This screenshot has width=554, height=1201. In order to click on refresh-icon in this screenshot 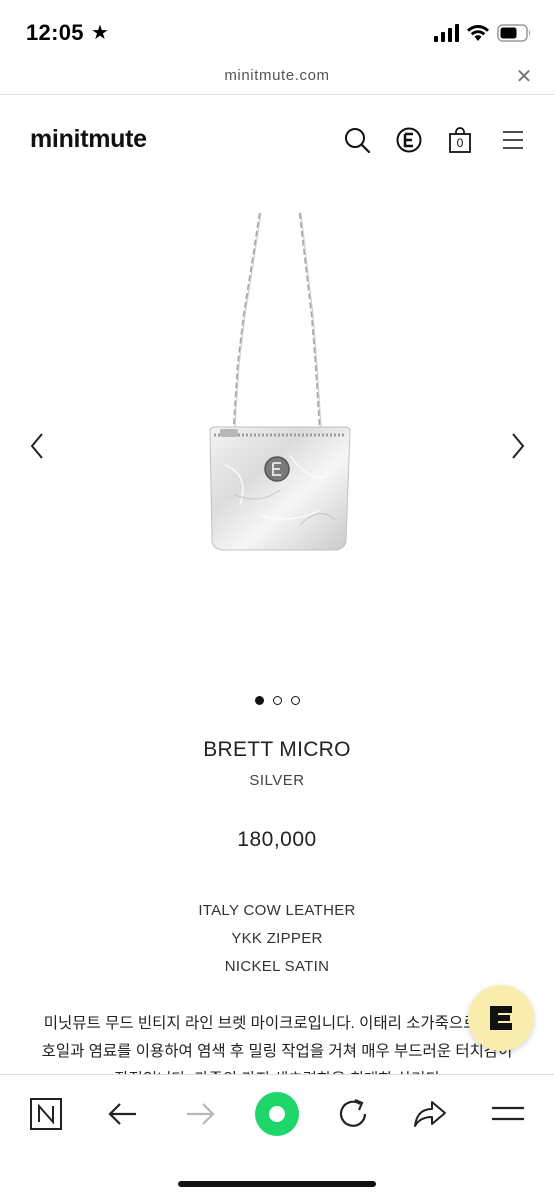, I will do `click(353, 1114)`.